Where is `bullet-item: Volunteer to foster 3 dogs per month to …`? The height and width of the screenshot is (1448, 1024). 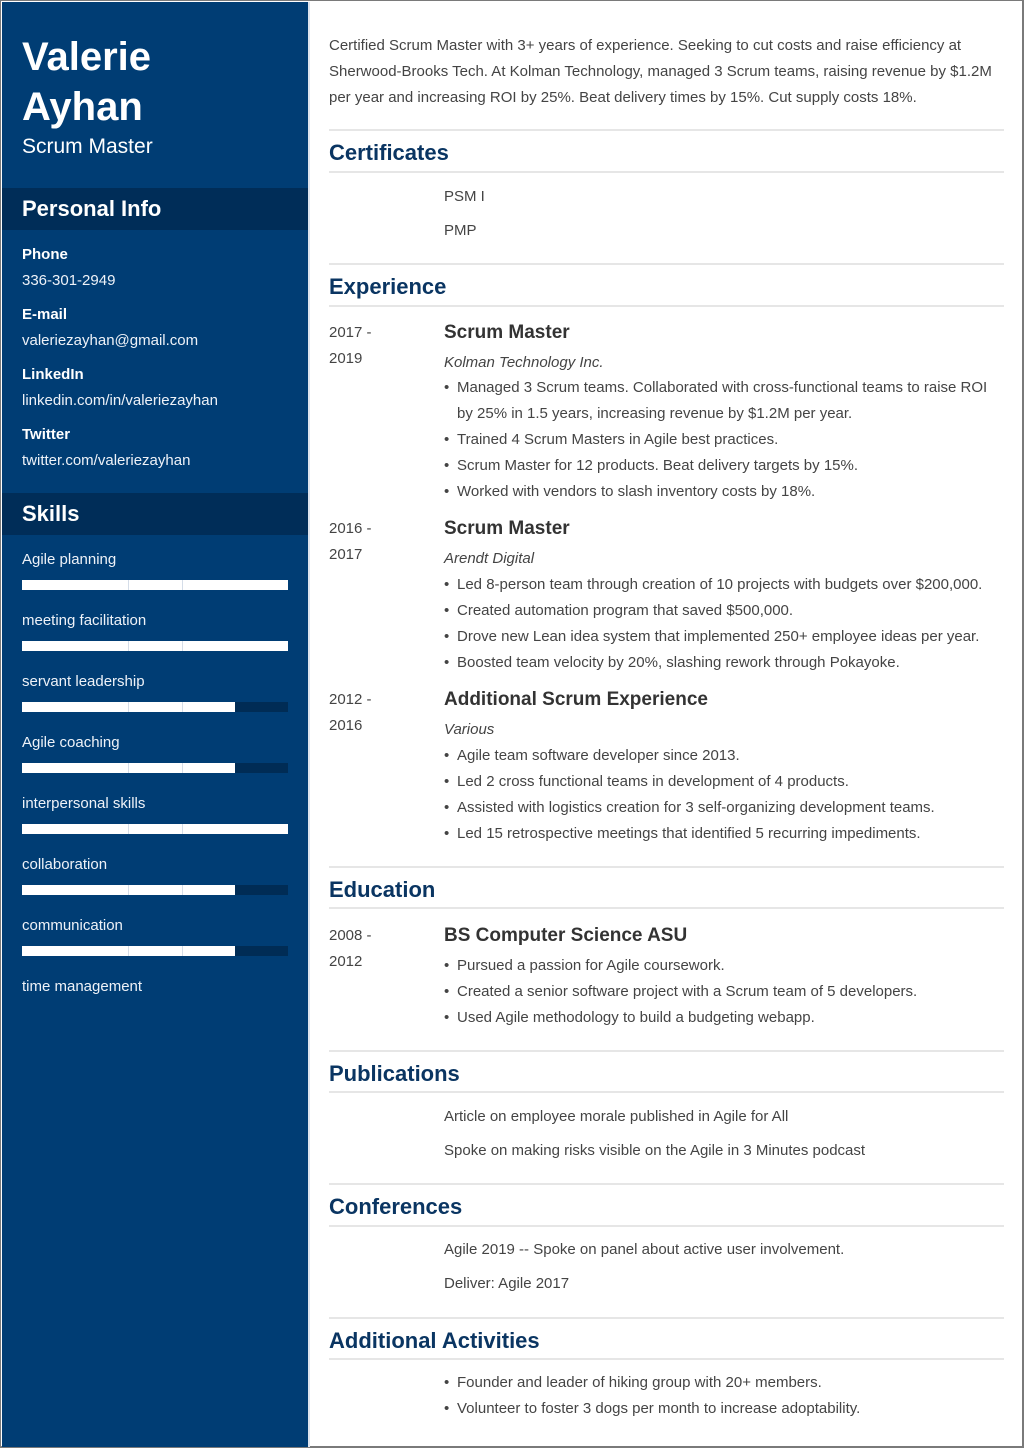 bullet-item: Volunteer to foster 3 dogs per month to … is located at coordinates (724, 1409).